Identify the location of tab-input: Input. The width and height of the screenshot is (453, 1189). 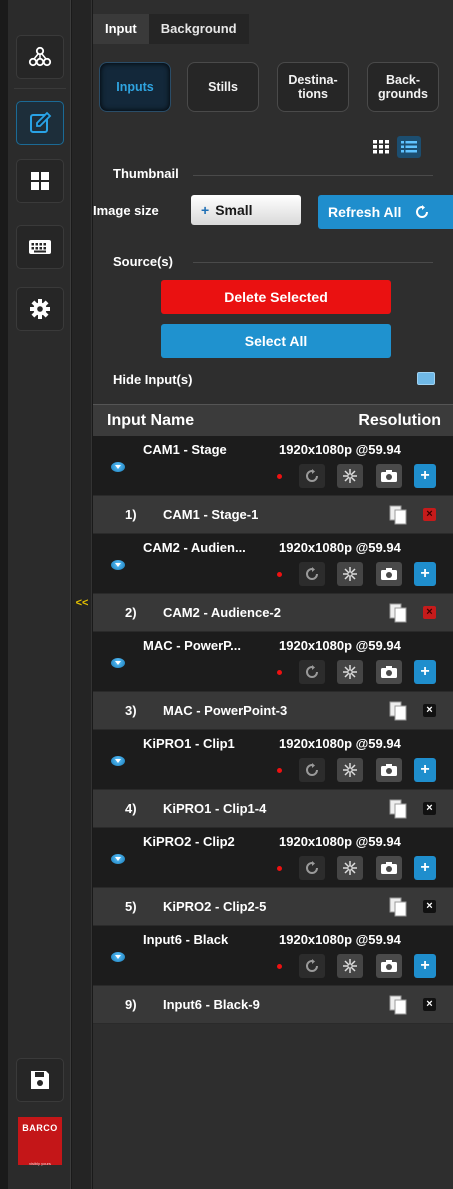
(121, 29).